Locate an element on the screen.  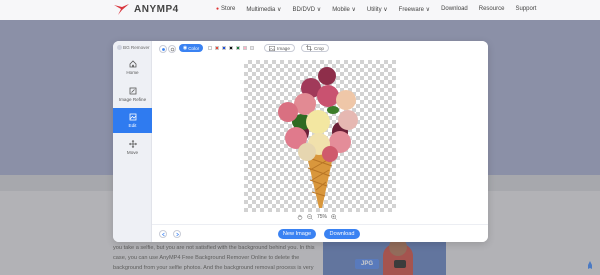
undo-button is located at coordinates (163, 234).